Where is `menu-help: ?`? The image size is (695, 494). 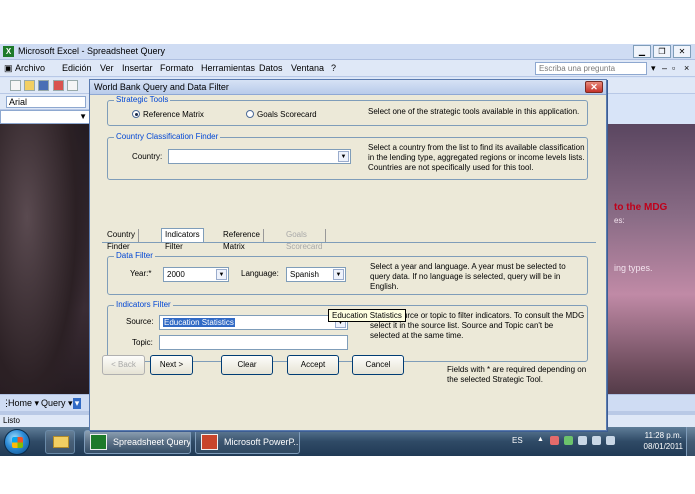 menu-help: ? is located at coordinates (333, 68).